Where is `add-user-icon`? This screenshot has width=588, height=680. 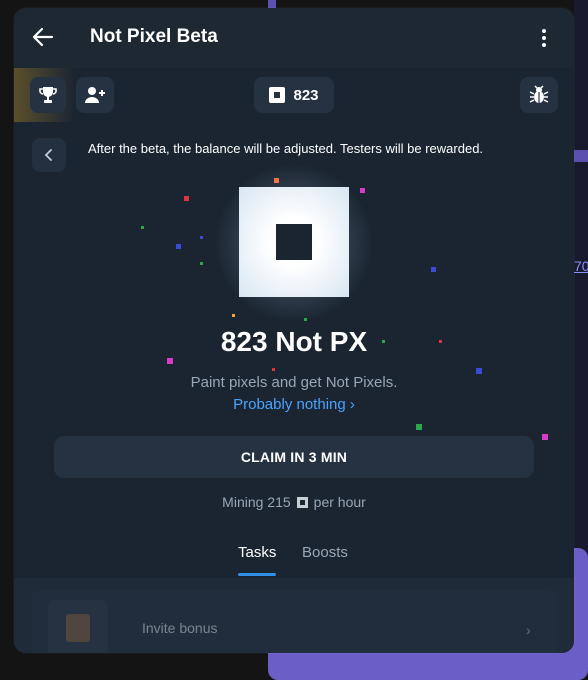 add-user-icon is located at coordinates (95, 95).